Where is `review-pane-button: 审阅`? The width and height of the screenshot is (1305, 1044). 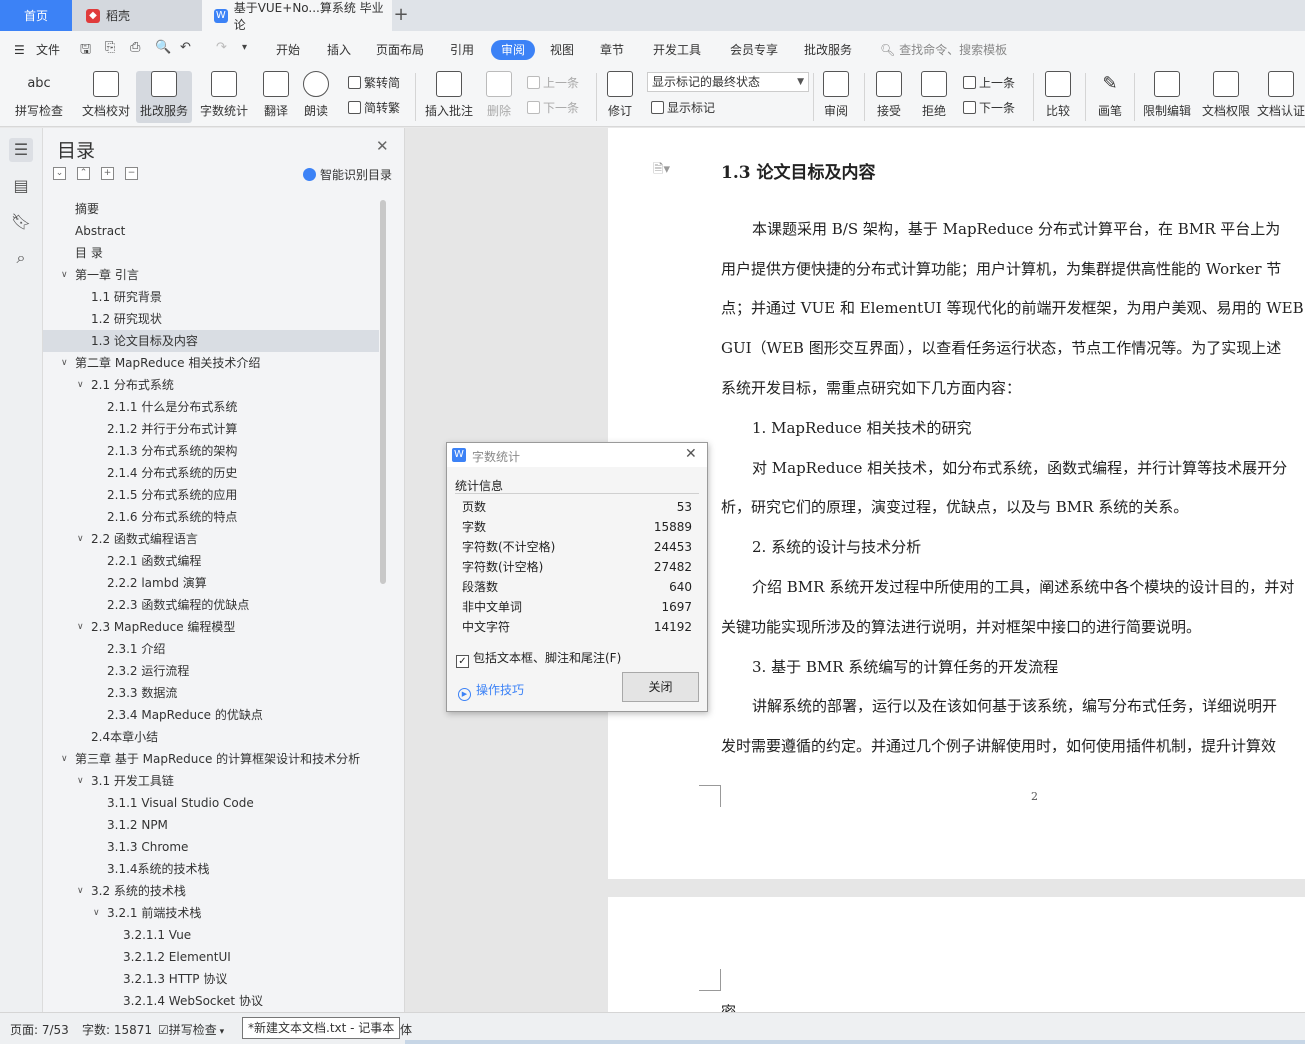
review-pane-button: 审阅 is located at coordinates (836, 97).